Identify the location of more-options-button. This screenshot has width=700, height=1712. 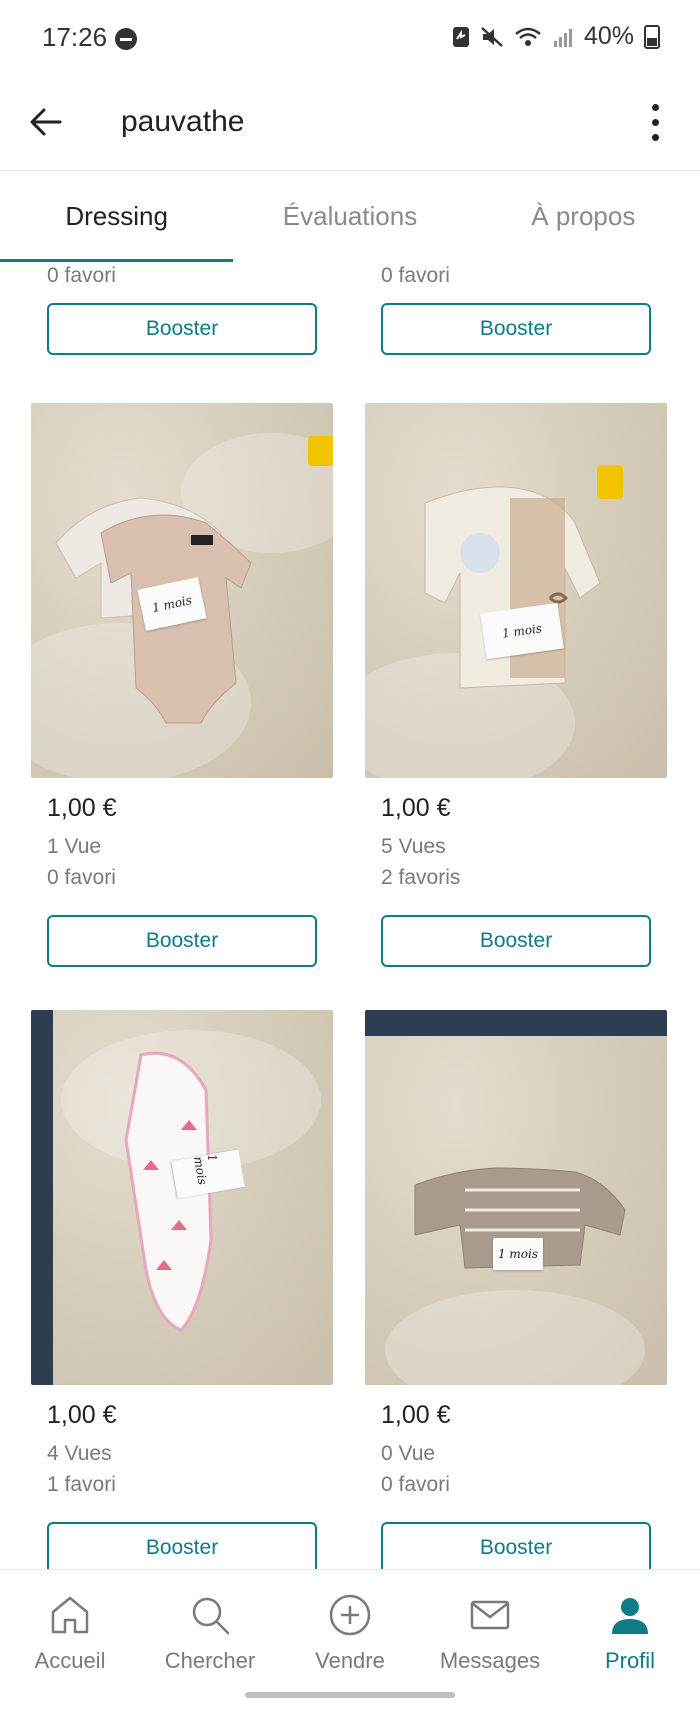
(655, 122).